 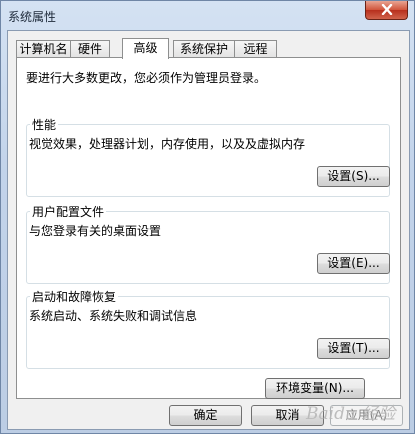 What do you see at coordinates (44, 124) in the screenshot?
I see `performance-title: 性能` at bounding box center [44, 124].